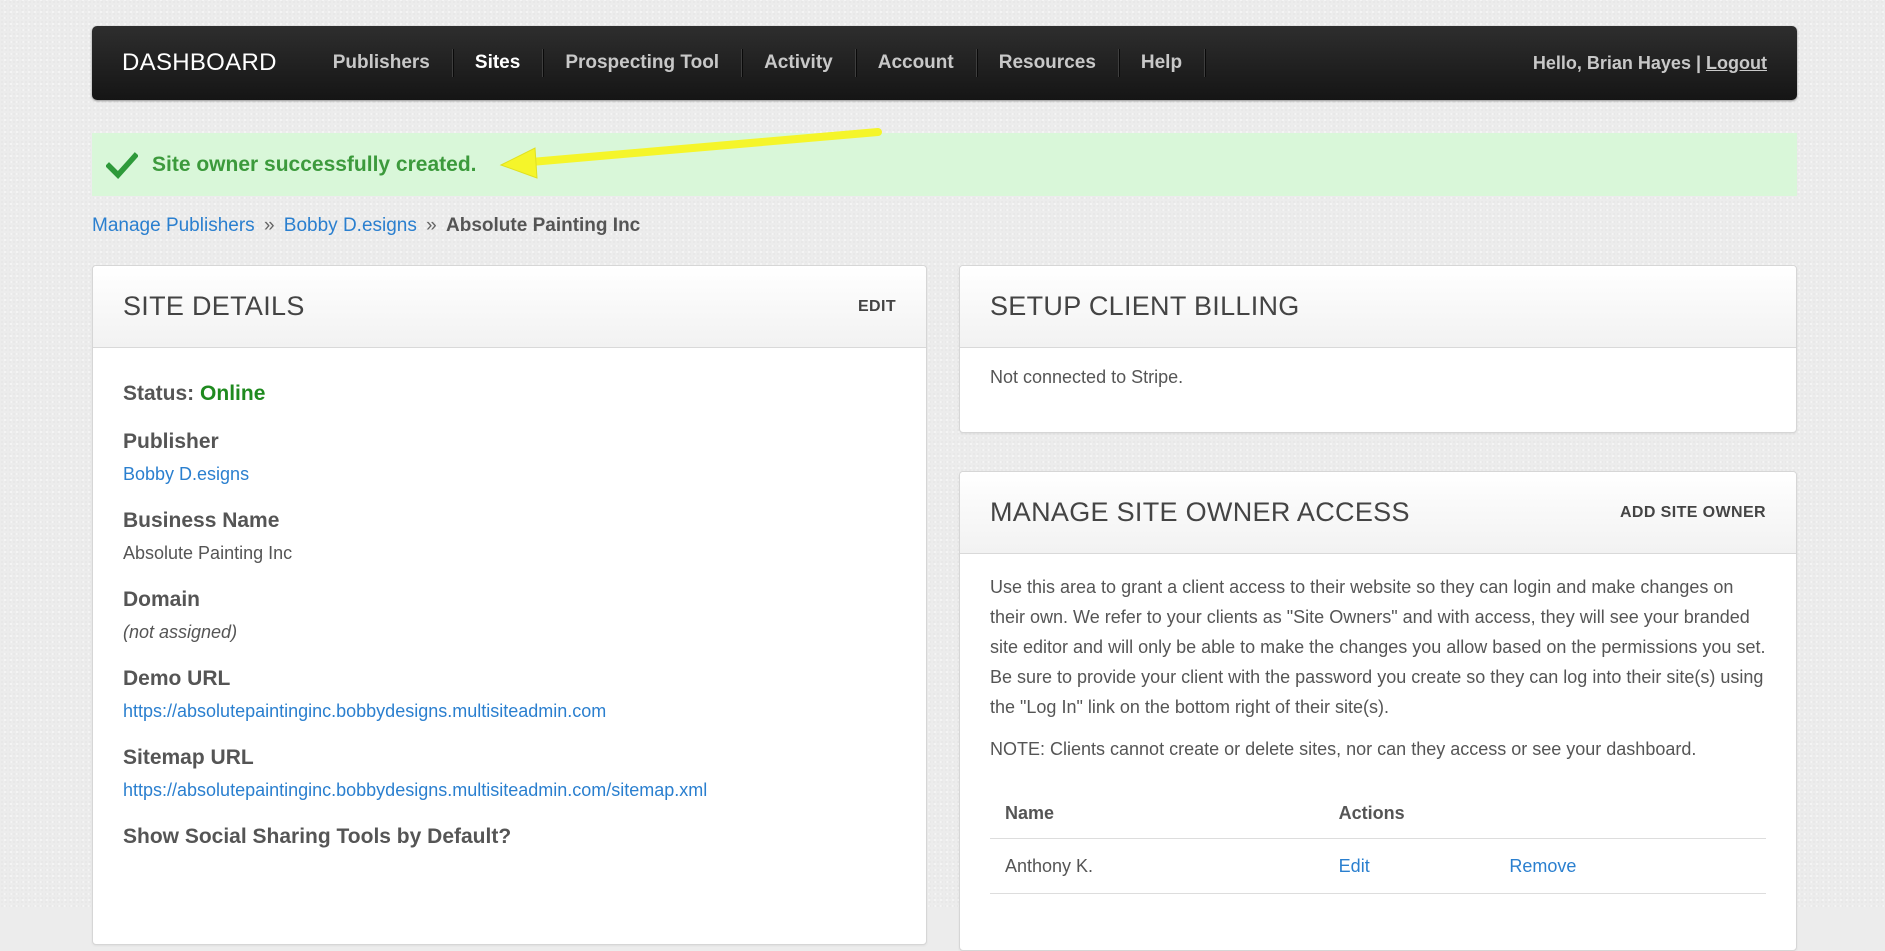 This screenshot has width=1885, height=951. I want to click on business-name-value: Absolute Painting Inc, so click(208, 553).